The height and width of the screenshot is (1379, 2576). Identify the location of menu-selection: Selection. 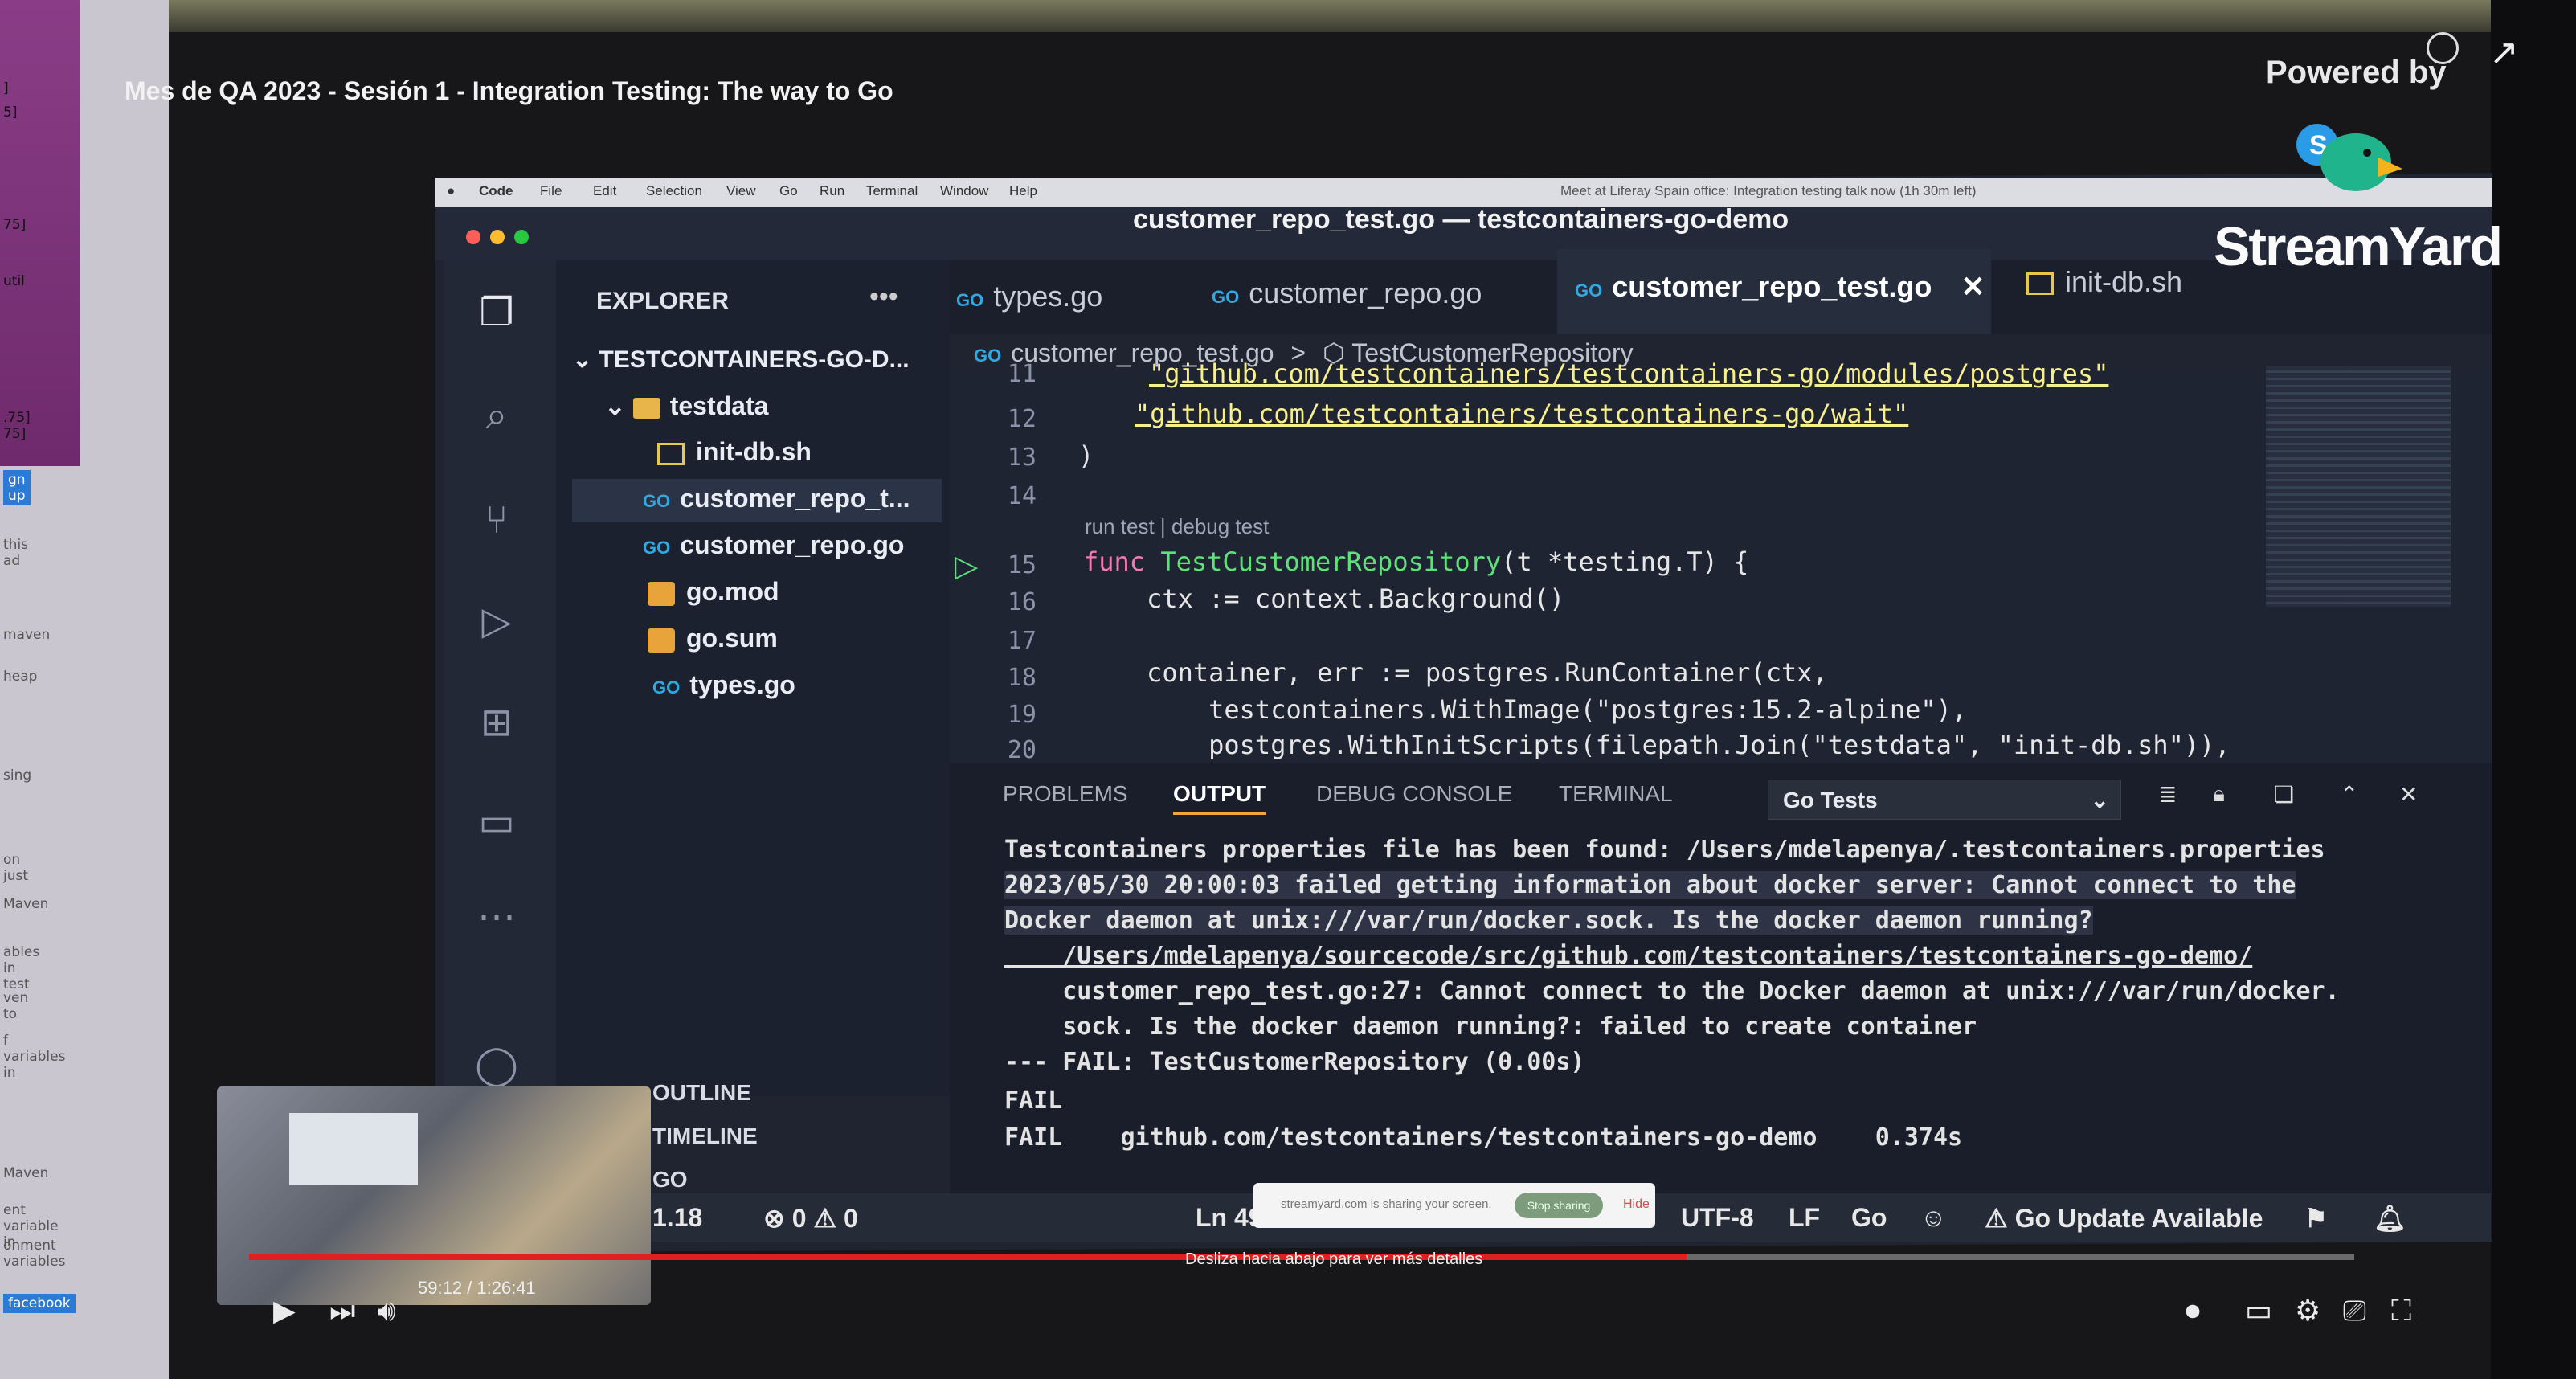
(674, 191).